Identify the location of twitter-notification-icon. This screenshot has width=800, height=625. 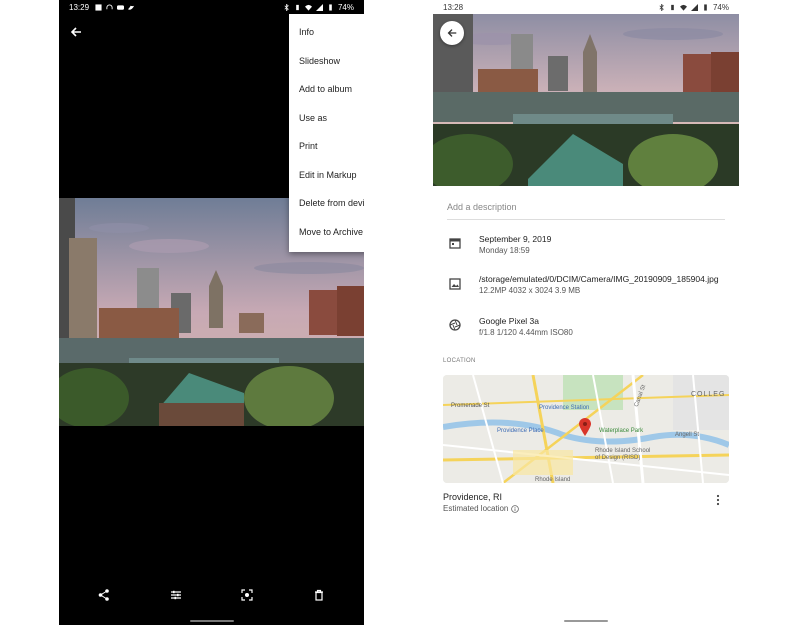
(132, 7).